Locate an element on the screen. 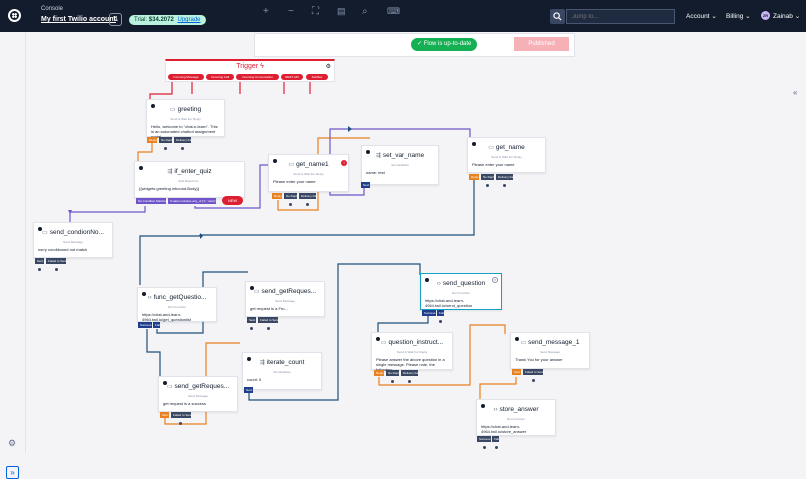  port-condition-match: If value includes any_of ['1', 'start'] is located at coordinates (192, 201).